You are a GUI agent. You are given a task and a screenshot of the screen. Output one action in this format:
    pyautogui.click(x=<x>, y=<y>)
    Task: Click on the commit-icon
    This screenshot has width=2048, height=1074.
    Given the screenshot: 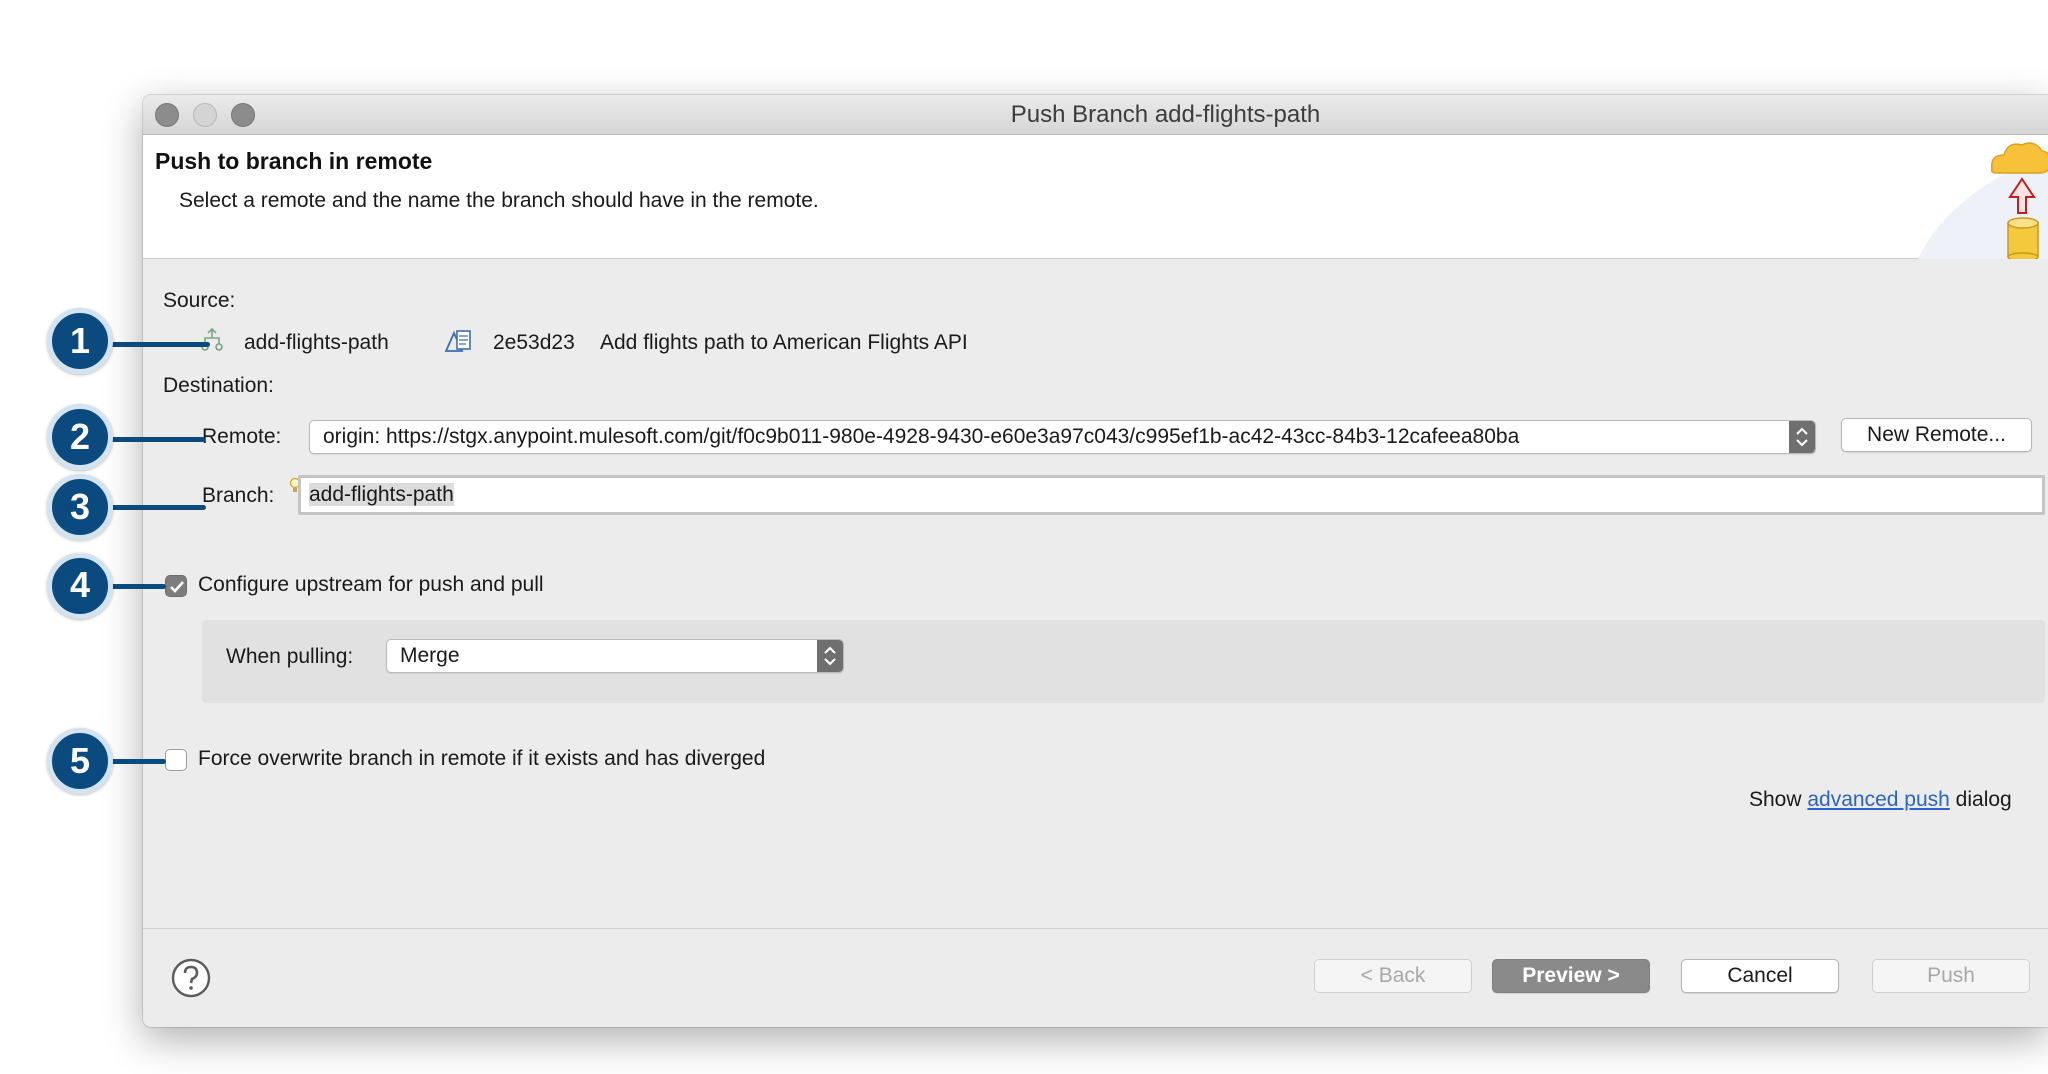 What is the action you would take?
    pyautogui.click(x=457, y=341)
    